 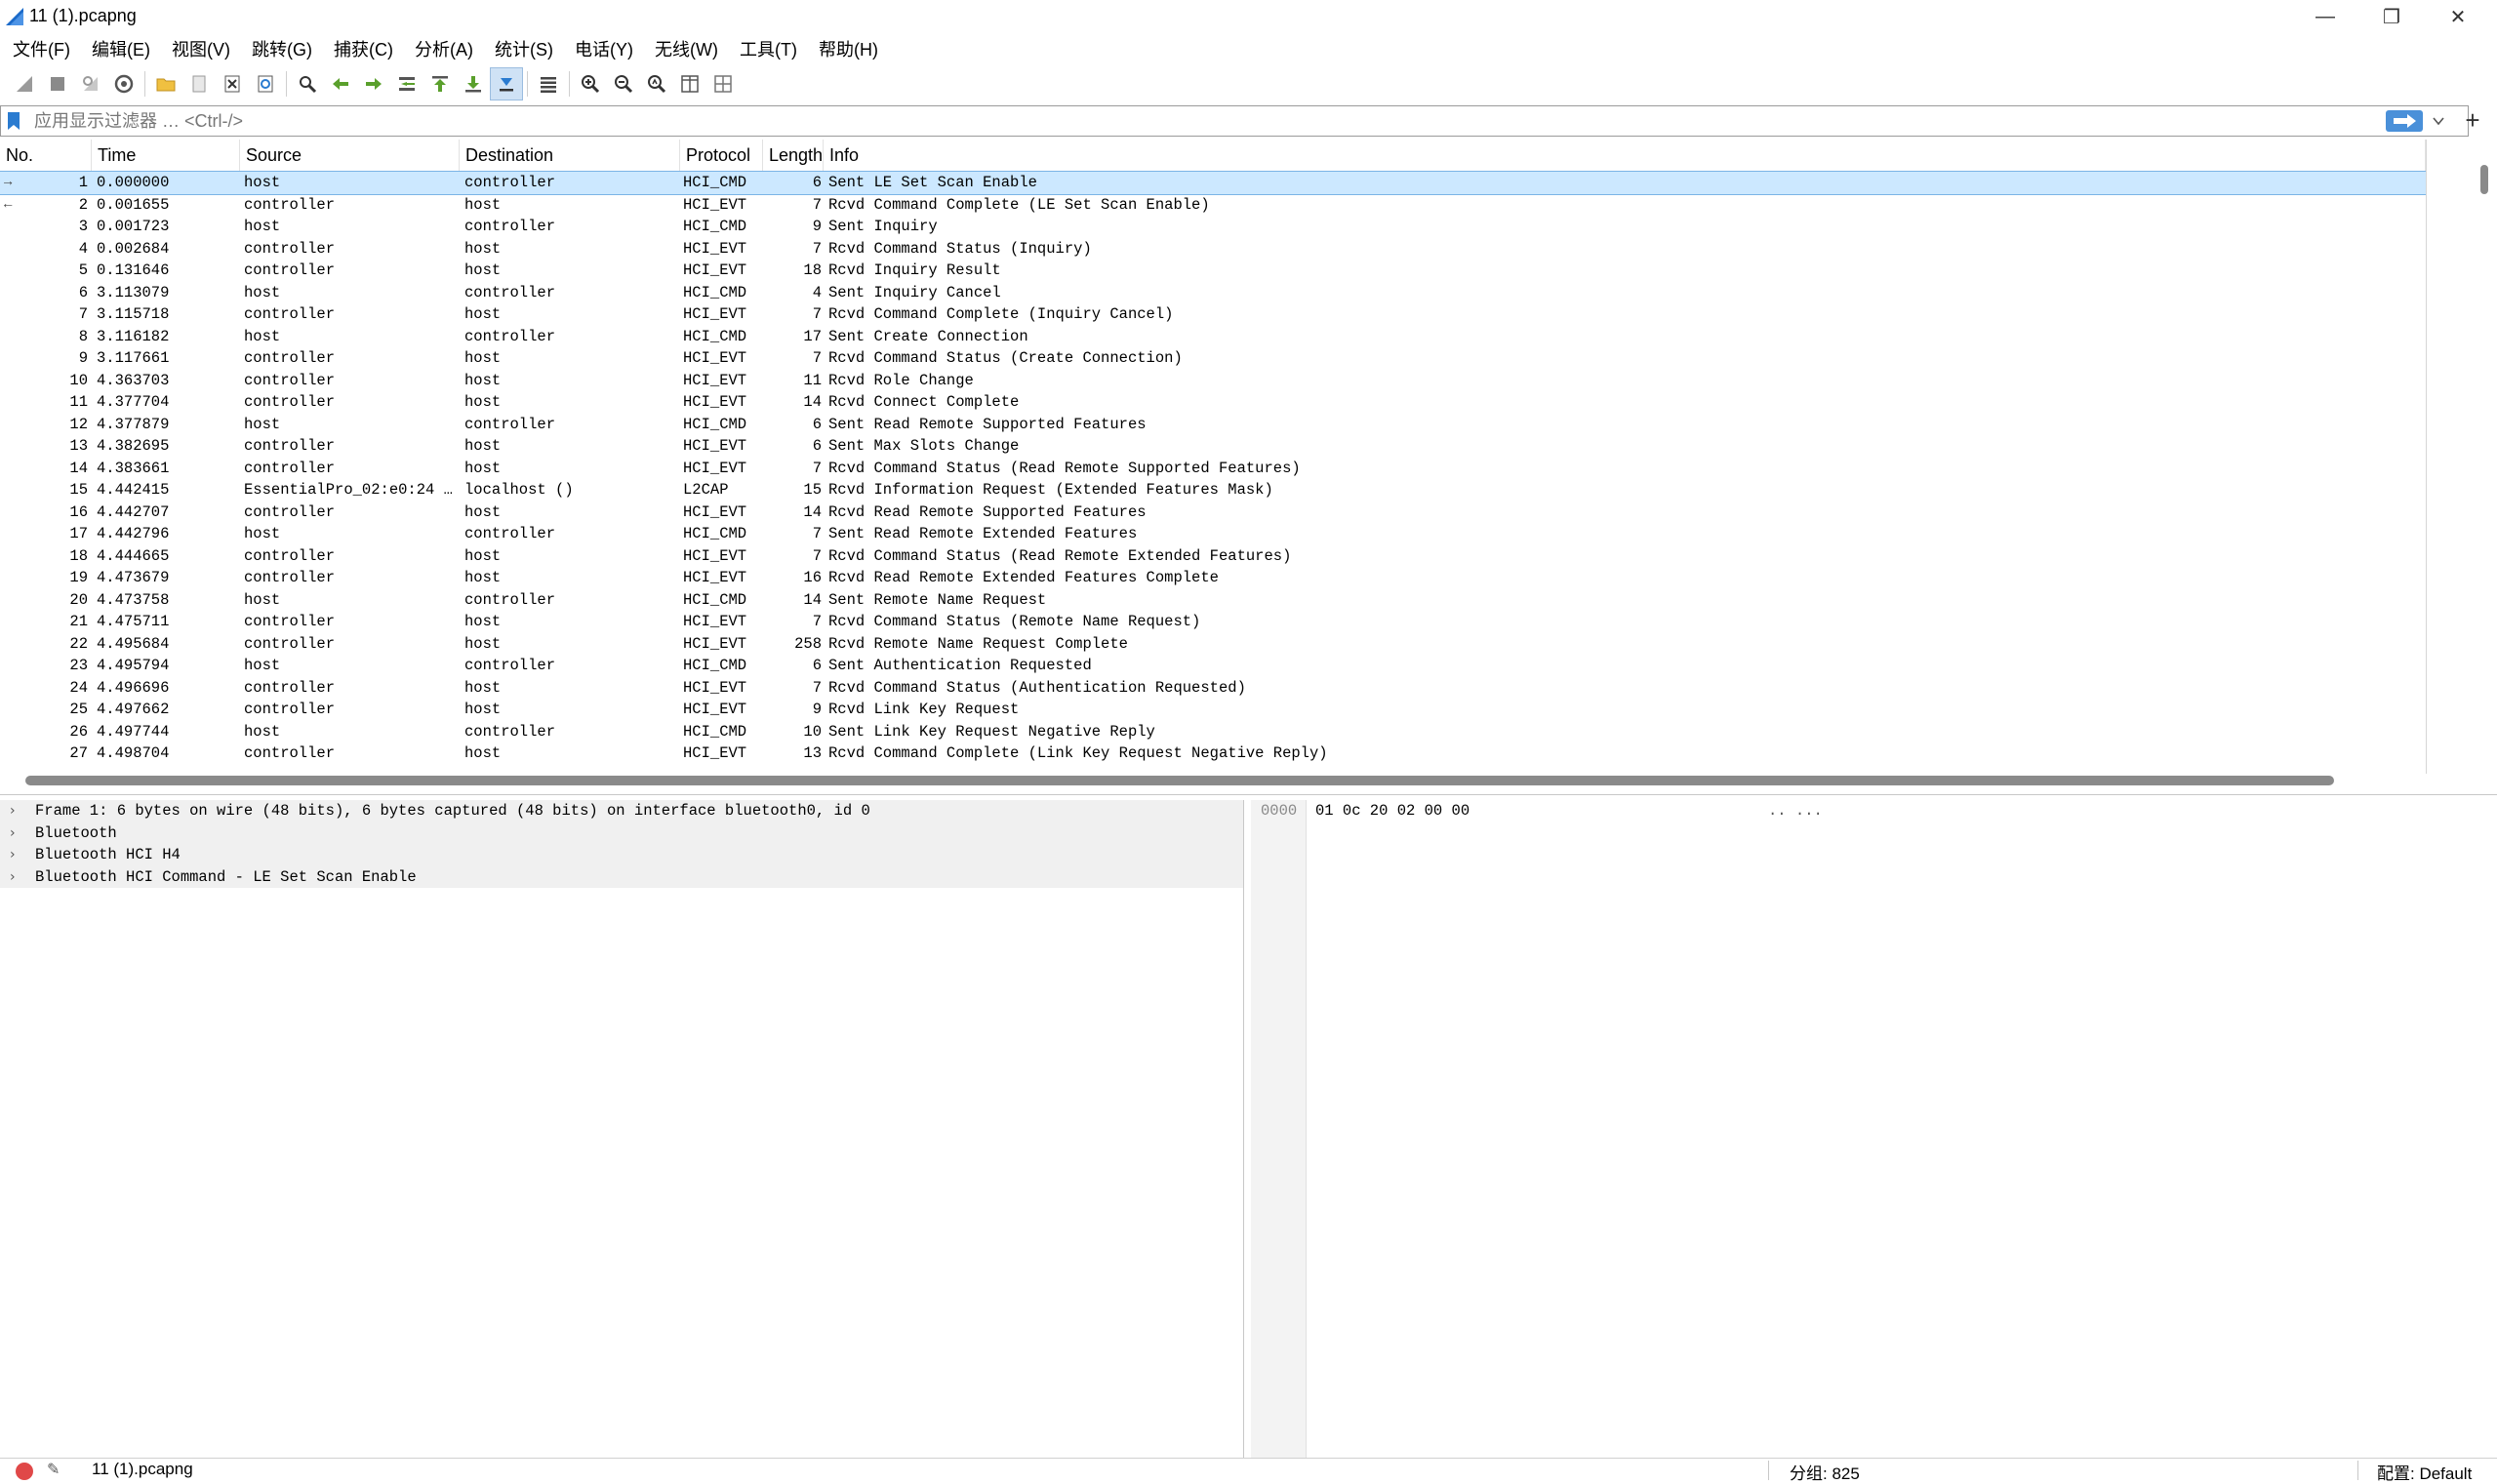 What do you see at coordinates (350, 155) in the screenshot?
I see `column-header-source: Source` at bounding box center [350, 155].